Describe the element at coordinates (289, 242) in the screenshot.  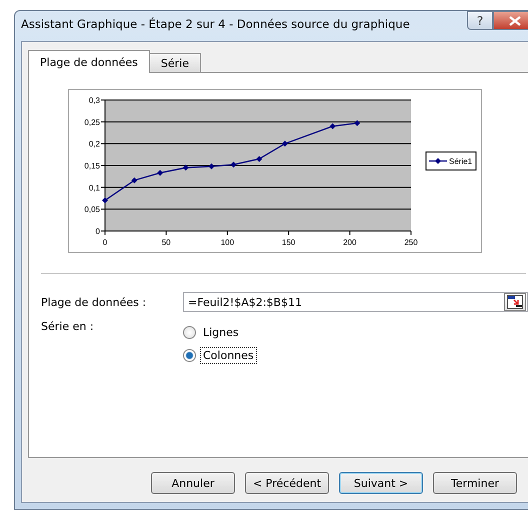
I see `x-tick-label: 150` at that location.